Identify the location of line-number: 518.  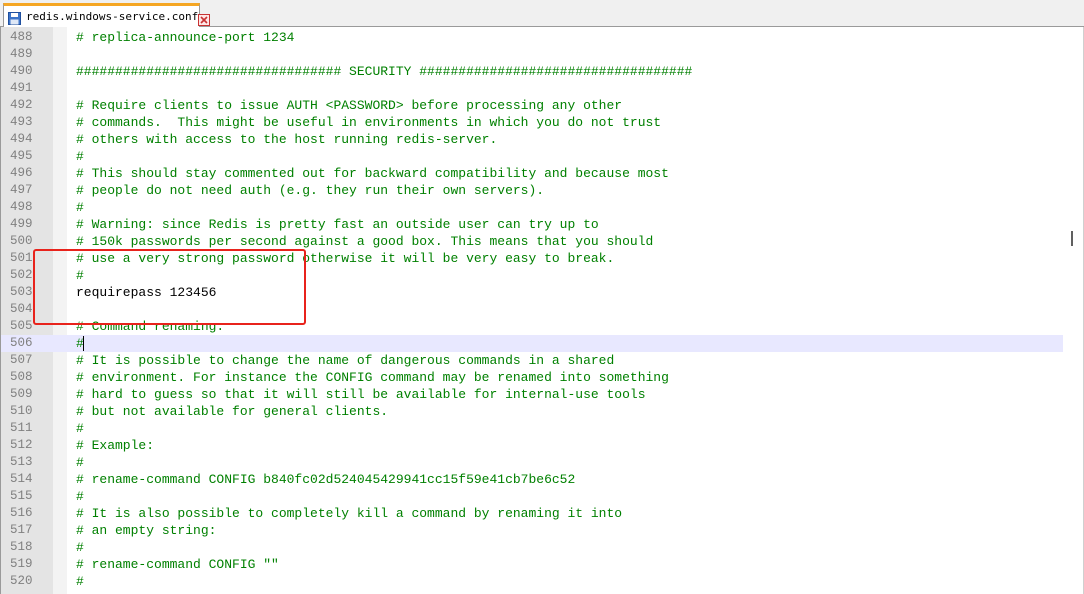
(21, 547).